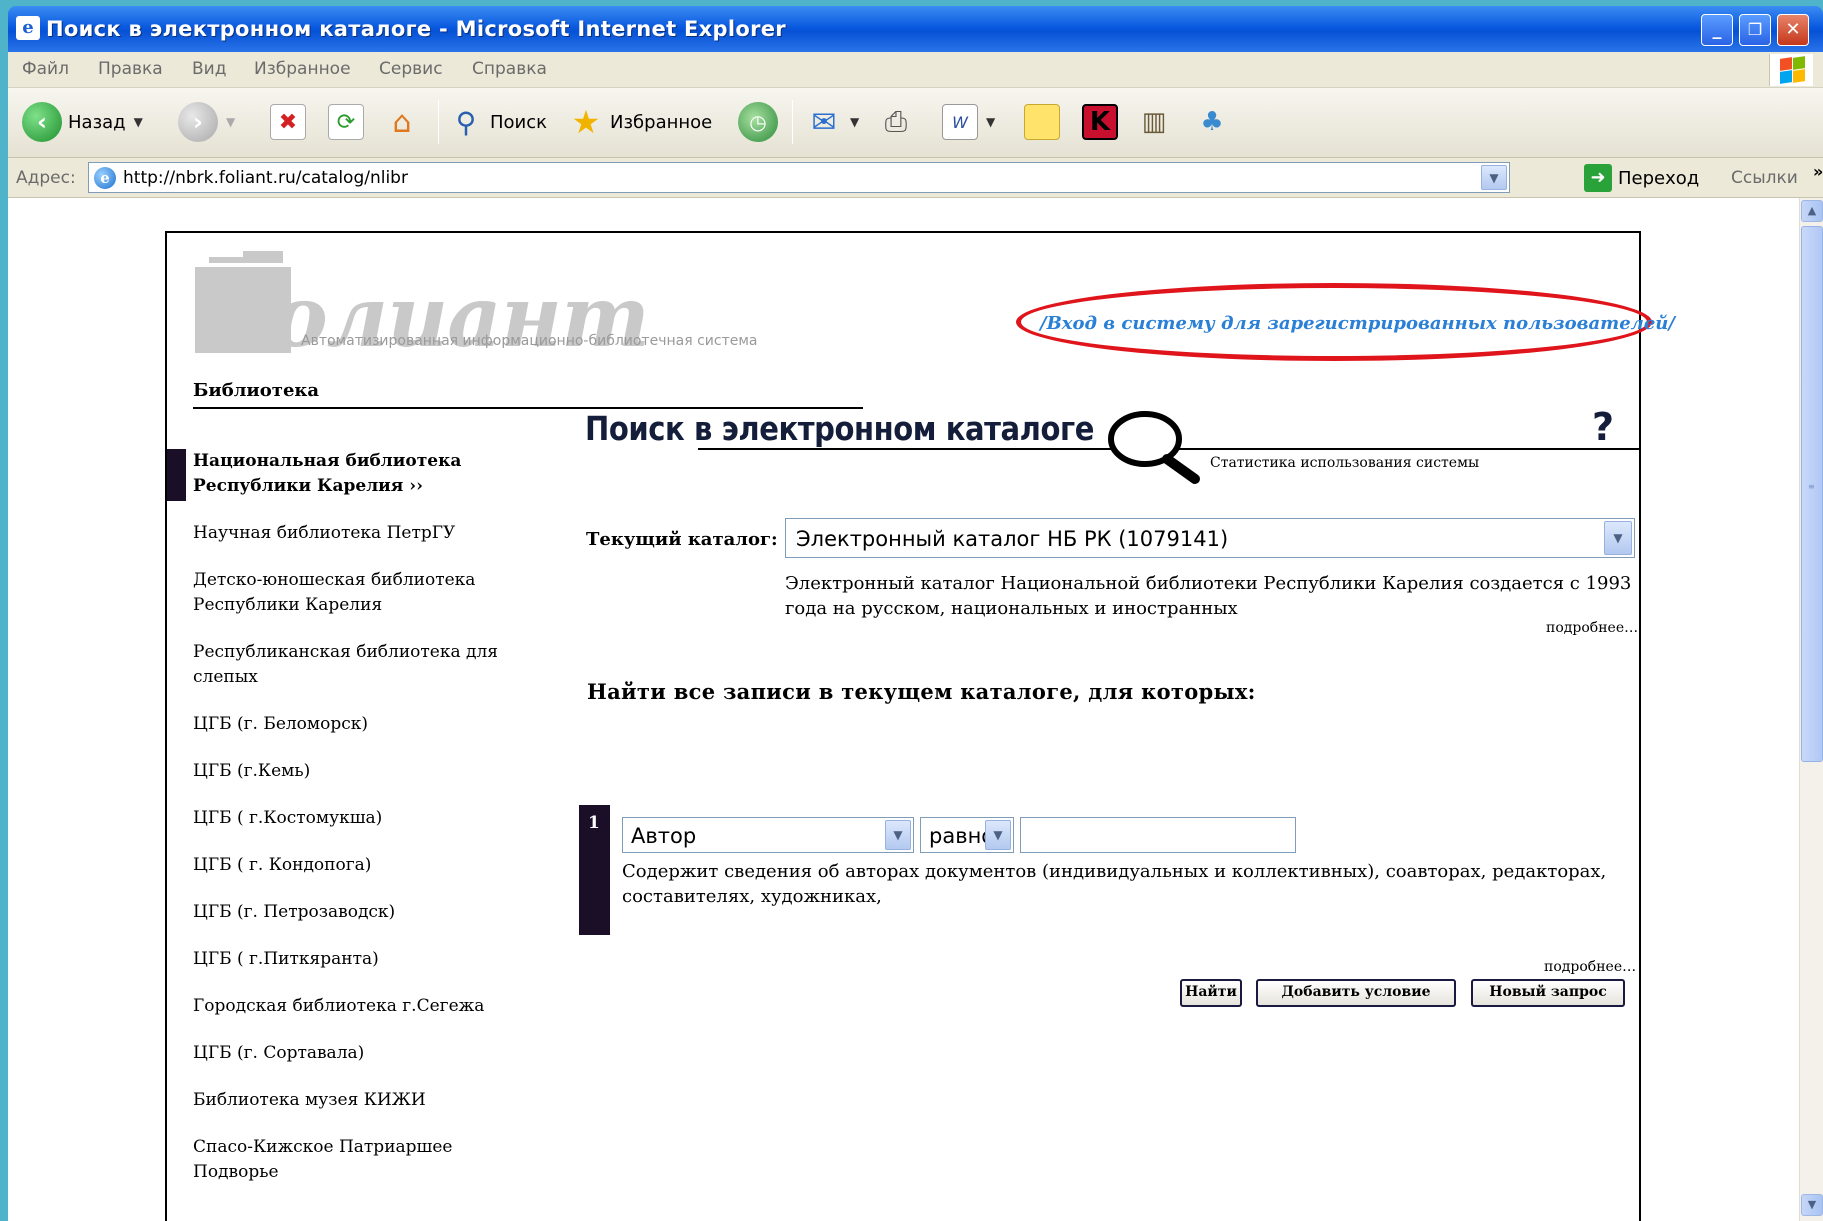 This screenshot has width=1823, height=1221. I want to click on search-icon: ⚲, so click(466, 122).